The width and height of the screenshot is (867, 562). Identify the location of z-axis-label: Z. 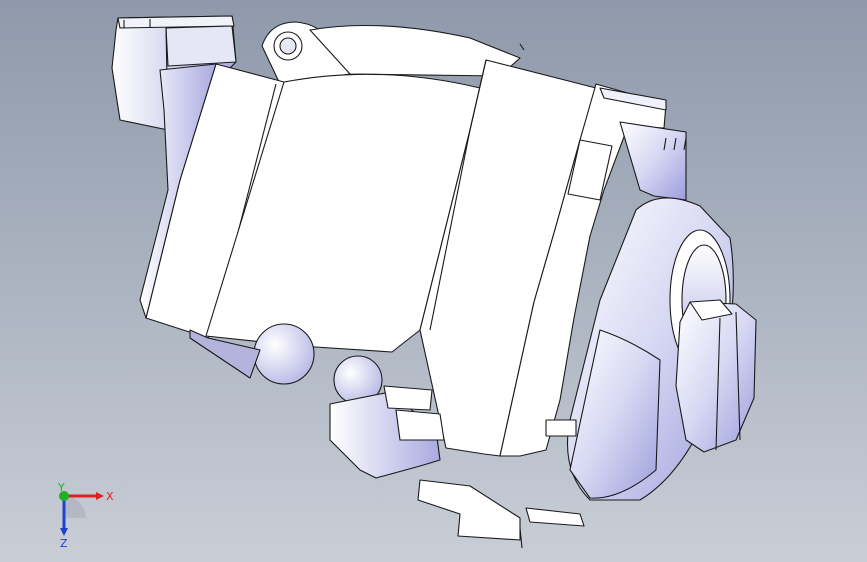
(64, 543).